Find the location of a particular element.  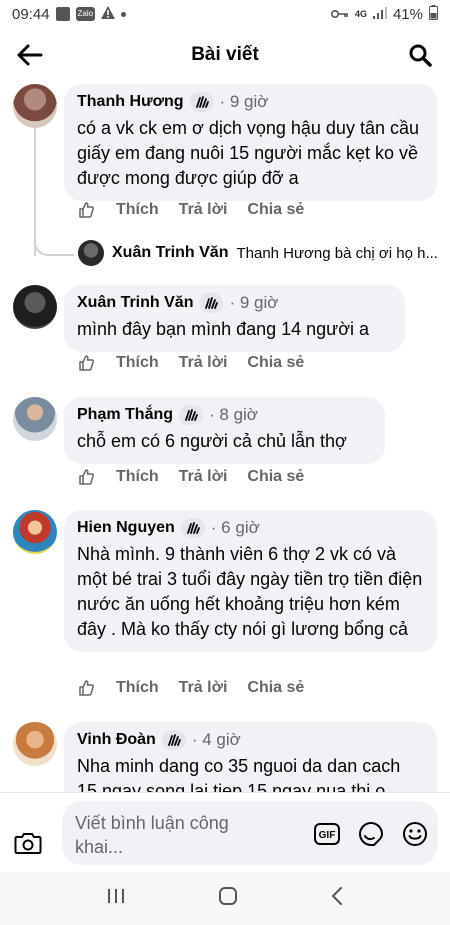

gif-label: GIF is located at coordinates (327, 835).